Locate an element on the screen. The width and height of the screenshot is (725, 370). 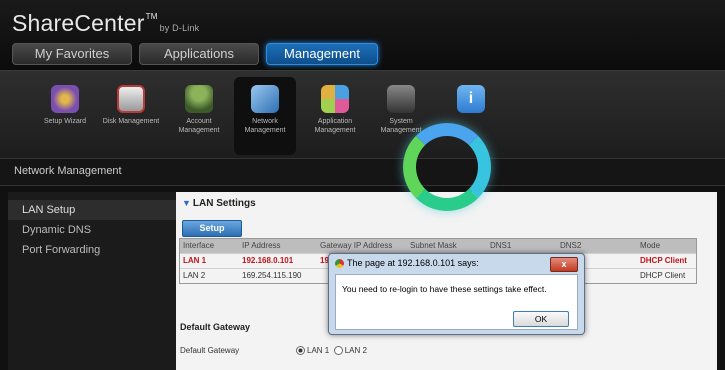
disk-management-item: Disk Management is located at coordinates (131, 116).